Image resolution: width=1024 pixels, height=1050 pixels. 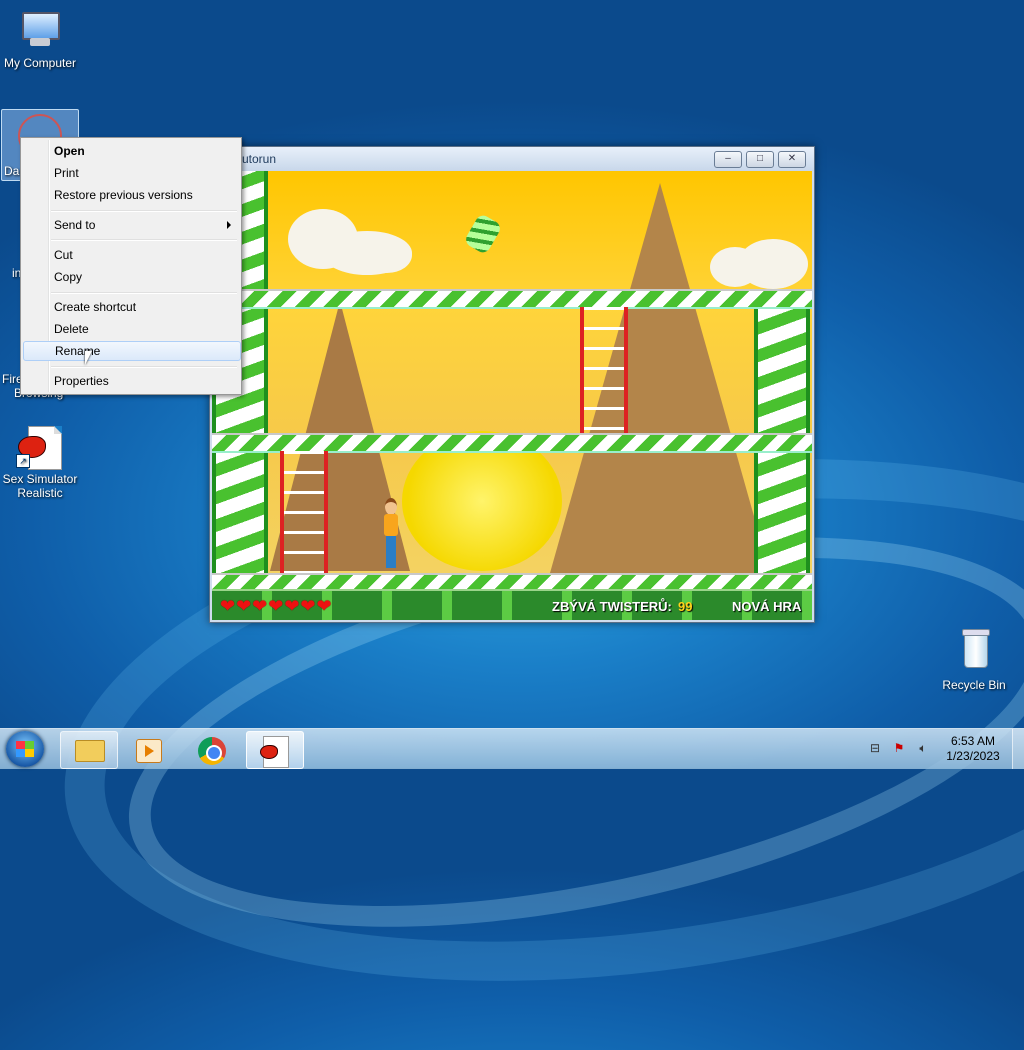 What do you see at coordinates (92, 358) in the screenshot?
I see `mouse-cursor-icon` at bounding box center [92, 358].